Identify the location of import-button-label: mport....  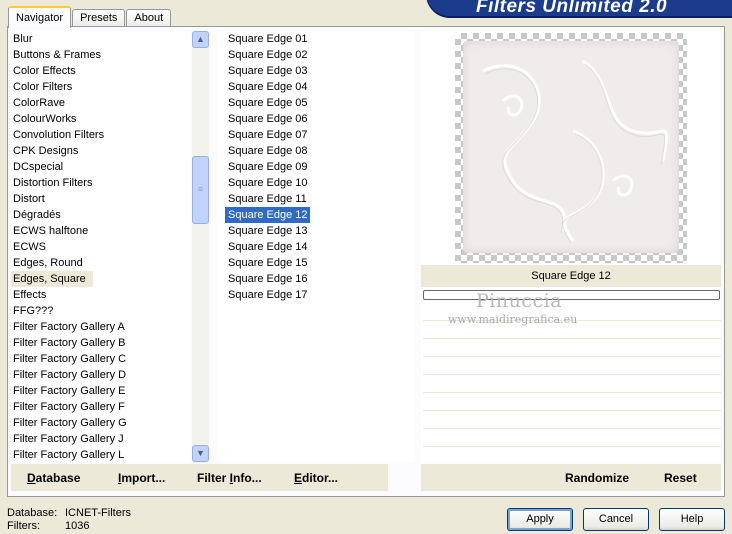
(143, 478).